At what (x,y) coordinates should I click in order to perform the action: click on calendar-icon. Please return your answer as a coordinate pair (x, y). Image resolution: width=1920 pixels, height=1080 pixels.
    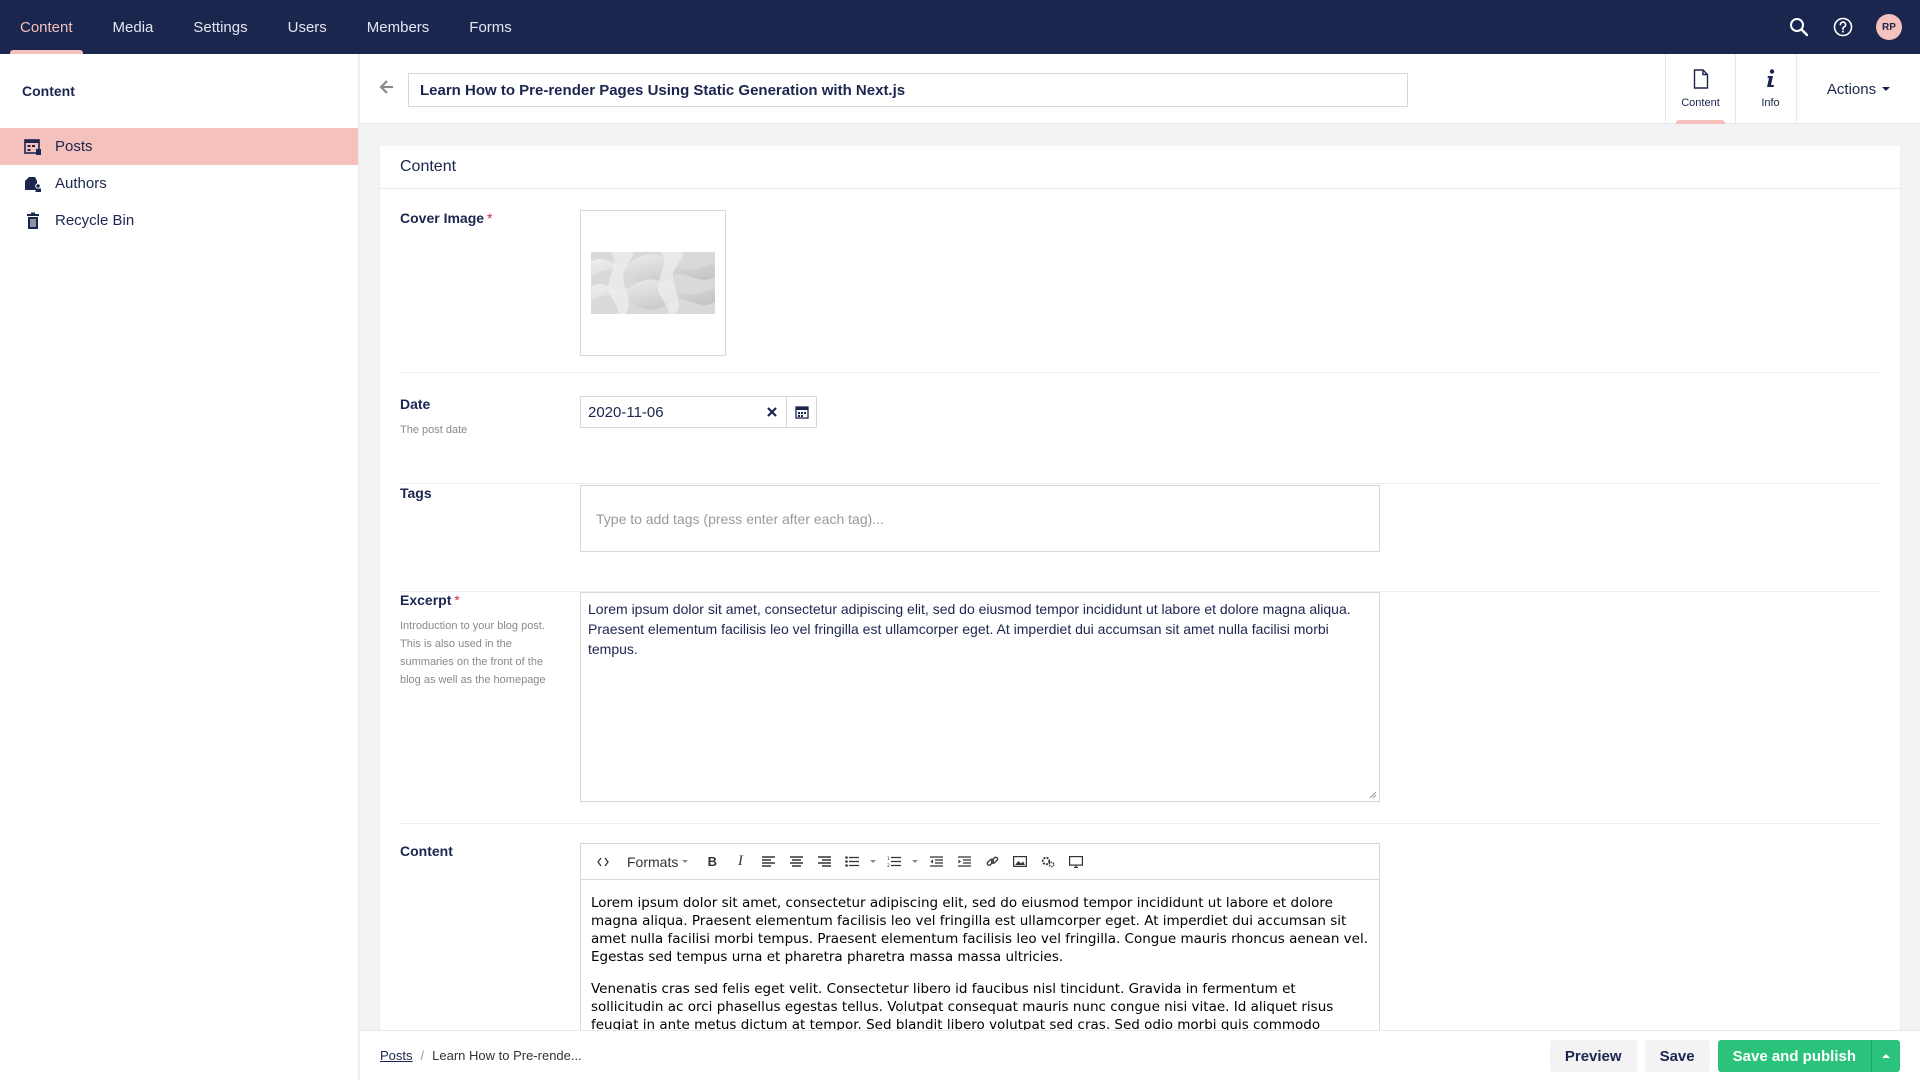
    Looking at the image, I should click on (801, 412).